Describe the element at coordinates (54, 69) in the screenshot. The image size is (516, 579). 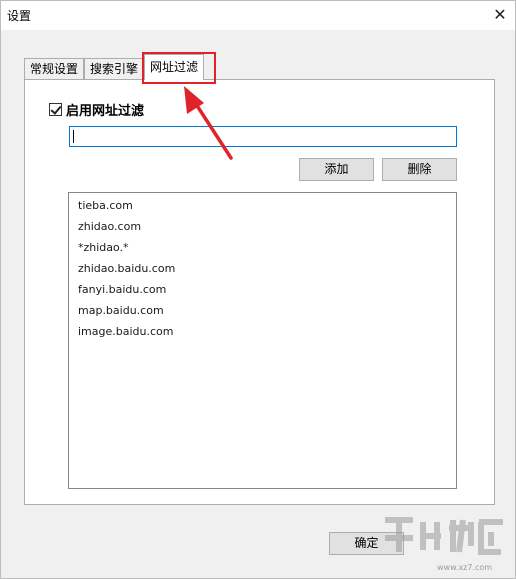
I see `tab-general: 常规设置` at that location.